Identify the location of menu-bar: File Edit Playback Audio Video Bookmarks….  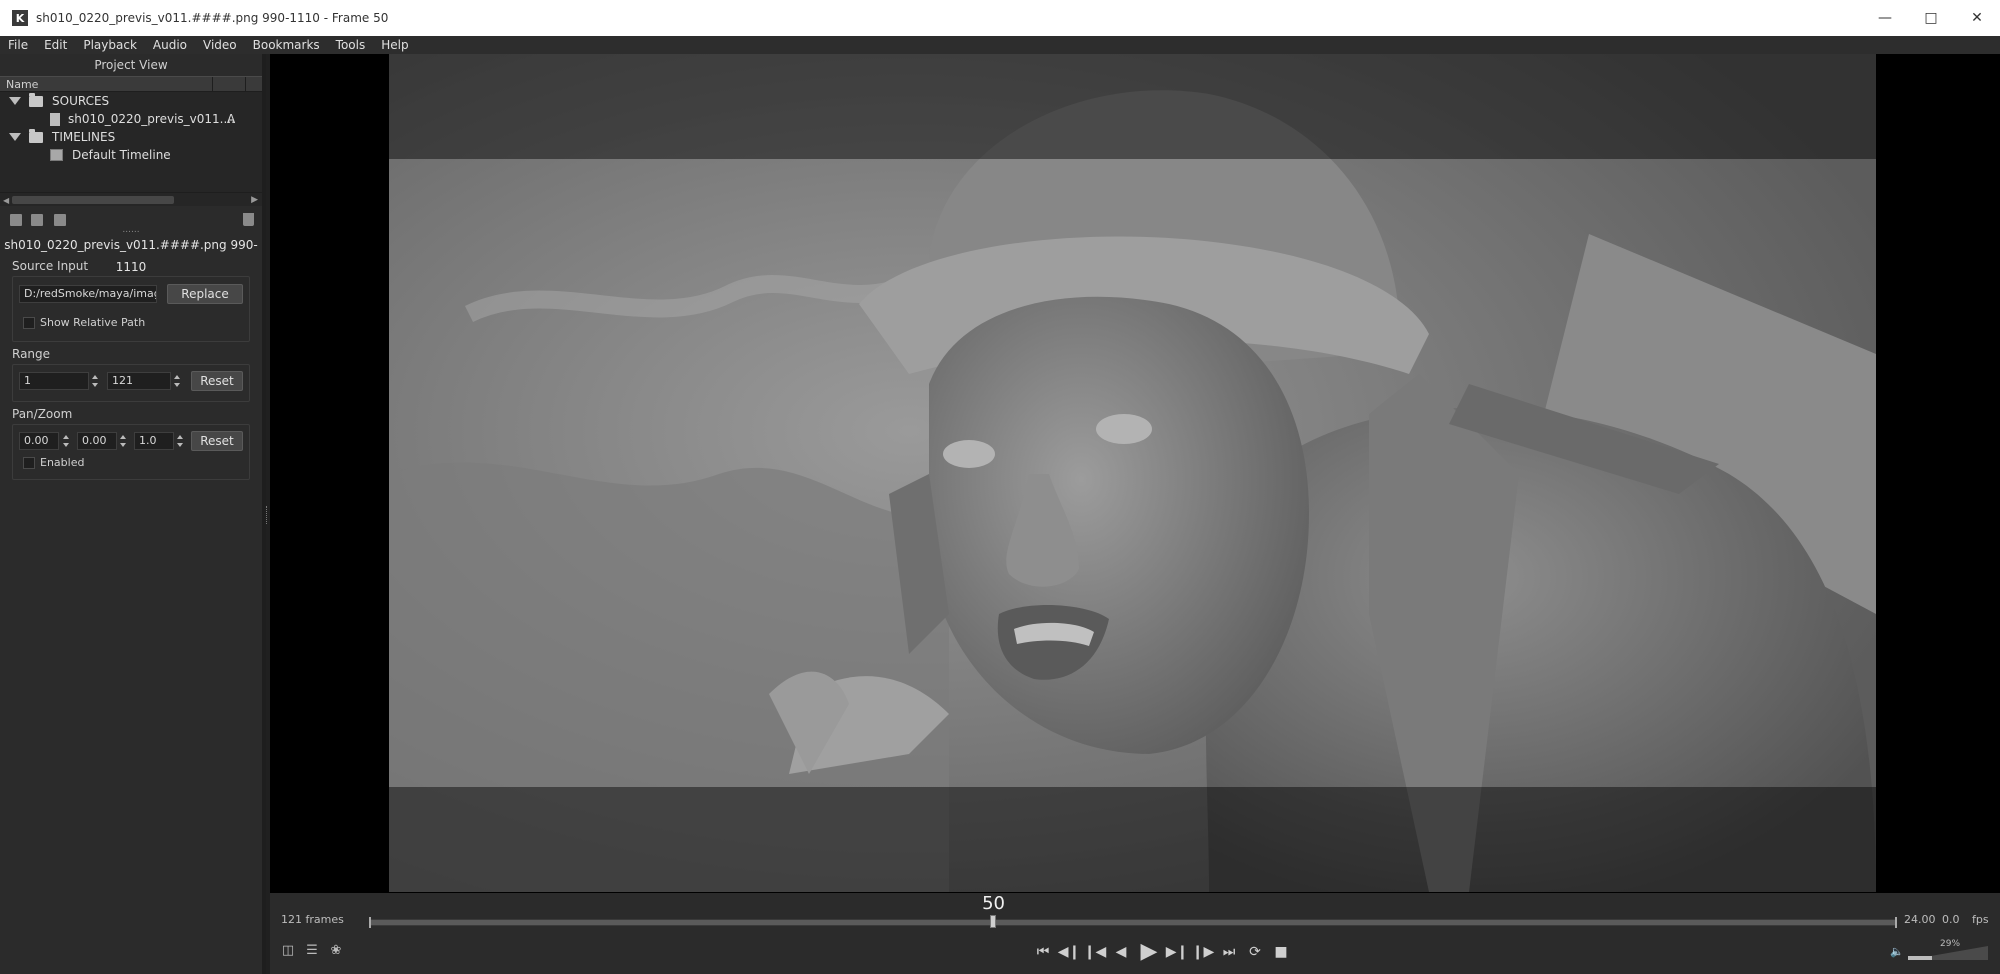
(1000, 45).